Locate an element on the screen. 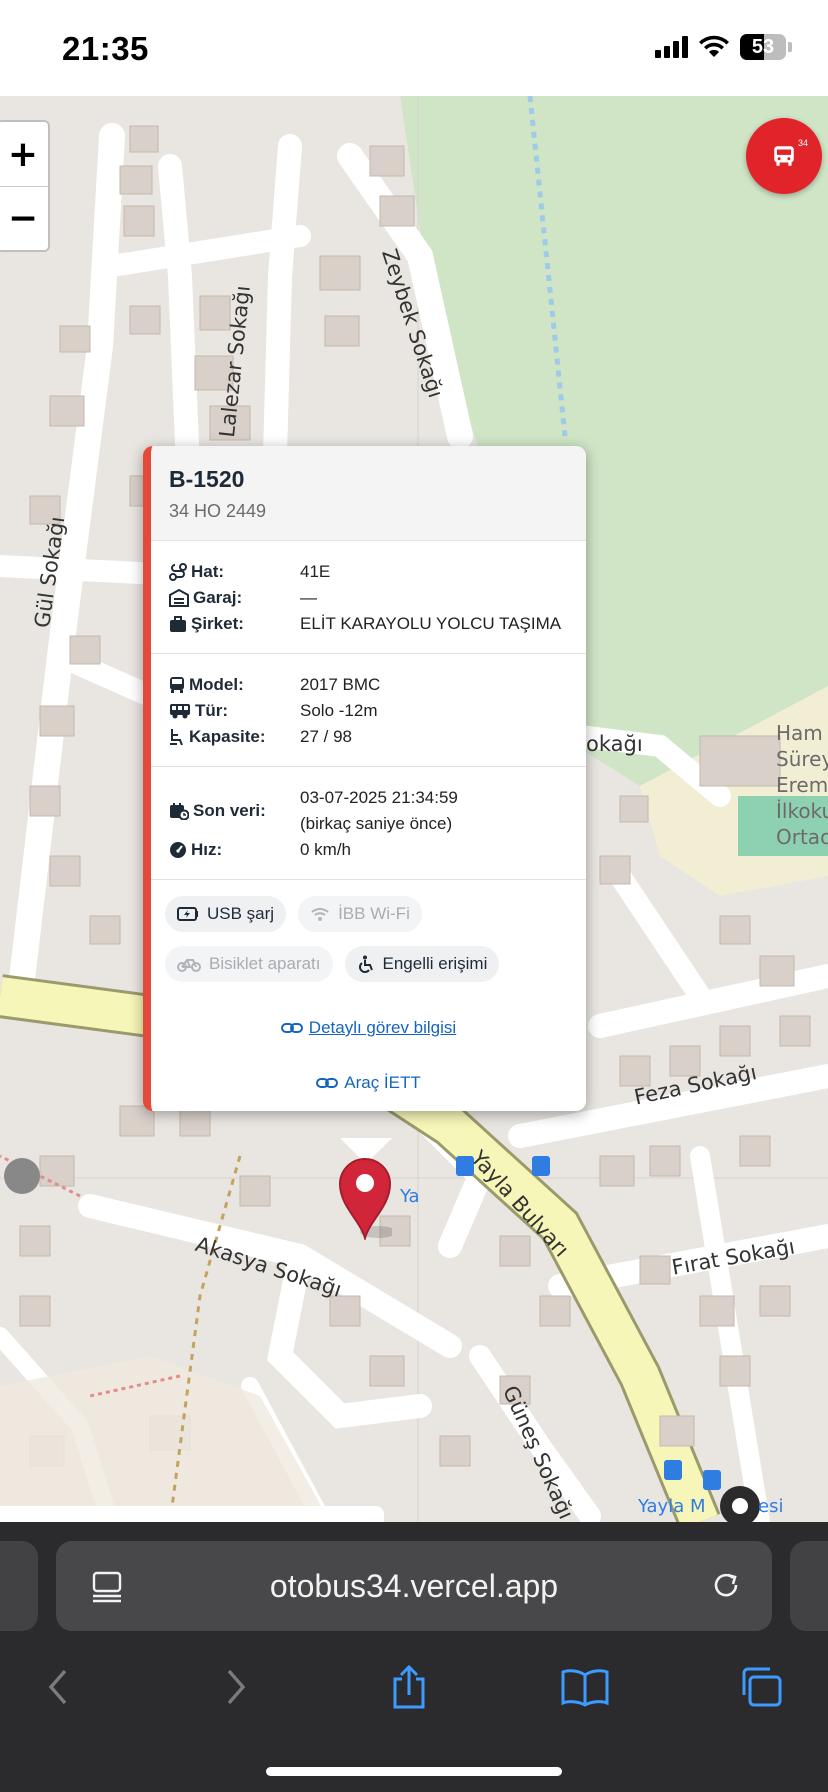 This screenshot has width=828, height=1792. hat-value: 41E is located at coordinates (315, 571).